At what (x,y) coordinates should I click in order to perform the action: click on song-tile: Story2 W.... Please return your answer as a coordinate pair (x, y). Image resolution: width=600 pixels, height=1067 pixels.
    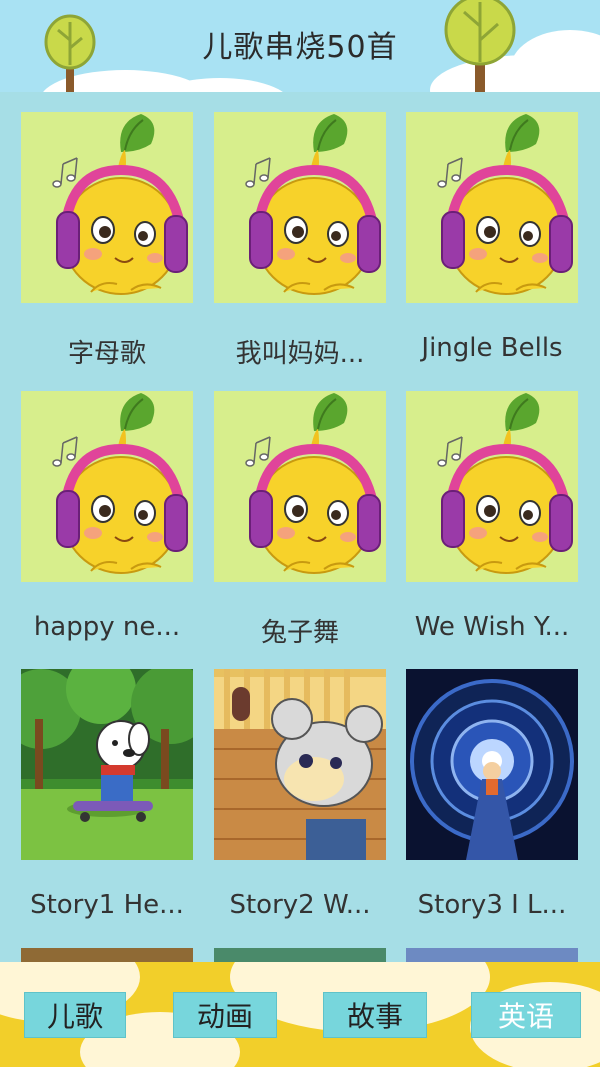
    Looking at the image, I should click on (300, 794).